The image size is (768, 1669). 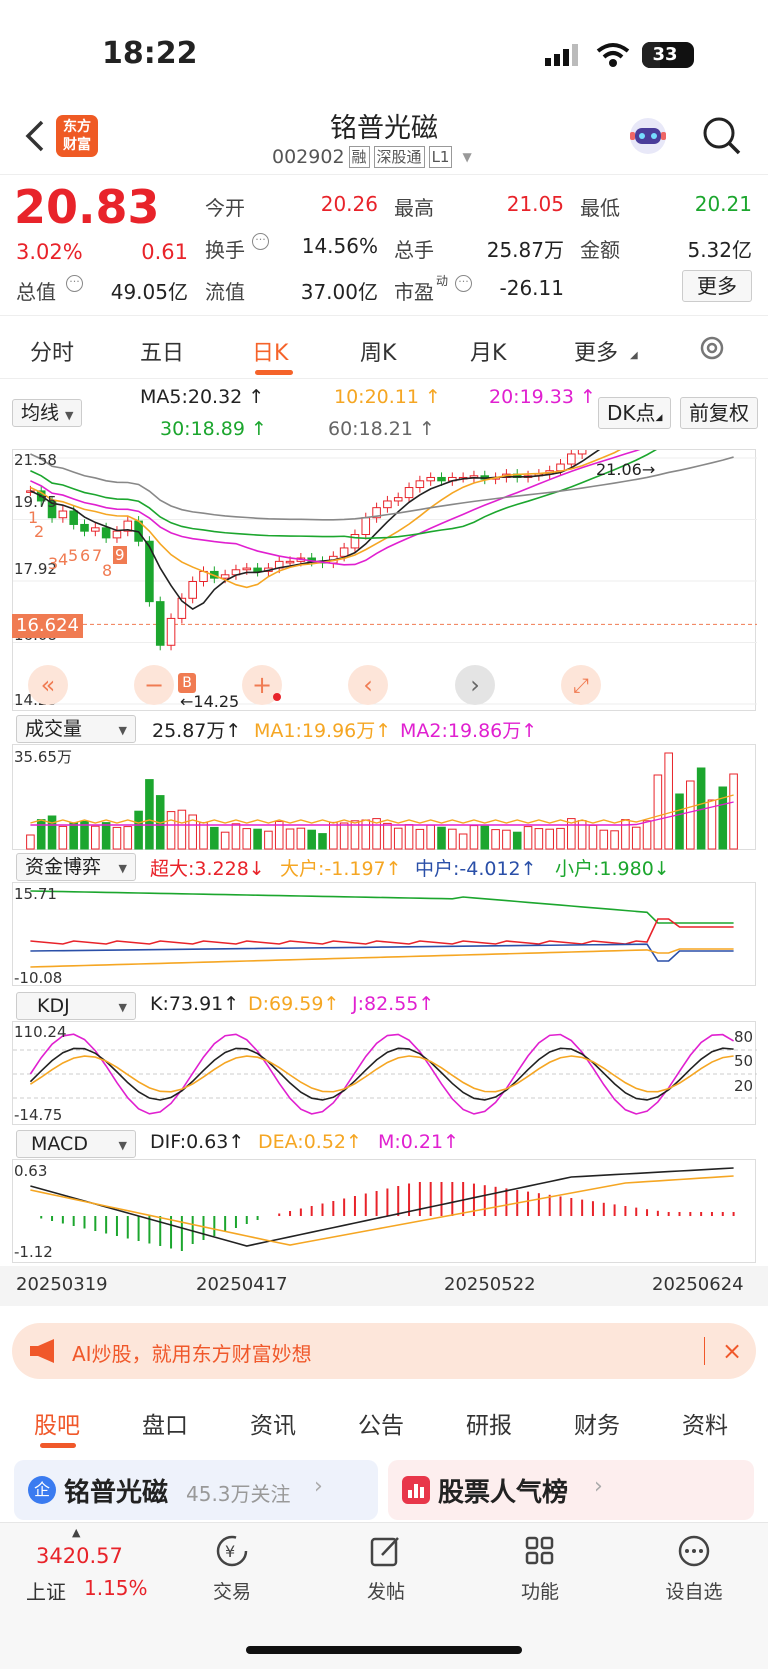 What do you see at coordinates (42, 1490) in the screenshot?
I see `enterprise-icon: 企` at bounding box center [42, 1490].